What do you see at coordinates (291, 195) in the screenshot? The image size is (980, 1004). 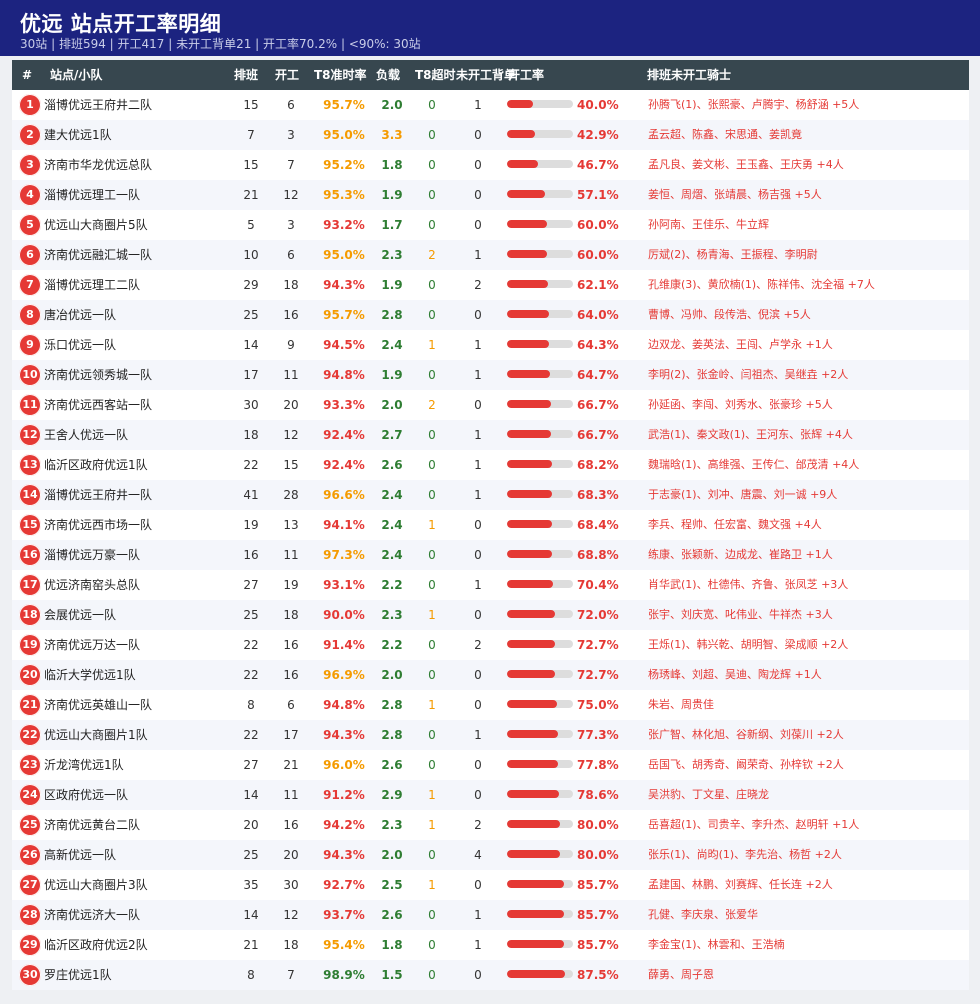 I see `working-count: 12` at bounding box center [291, 195].